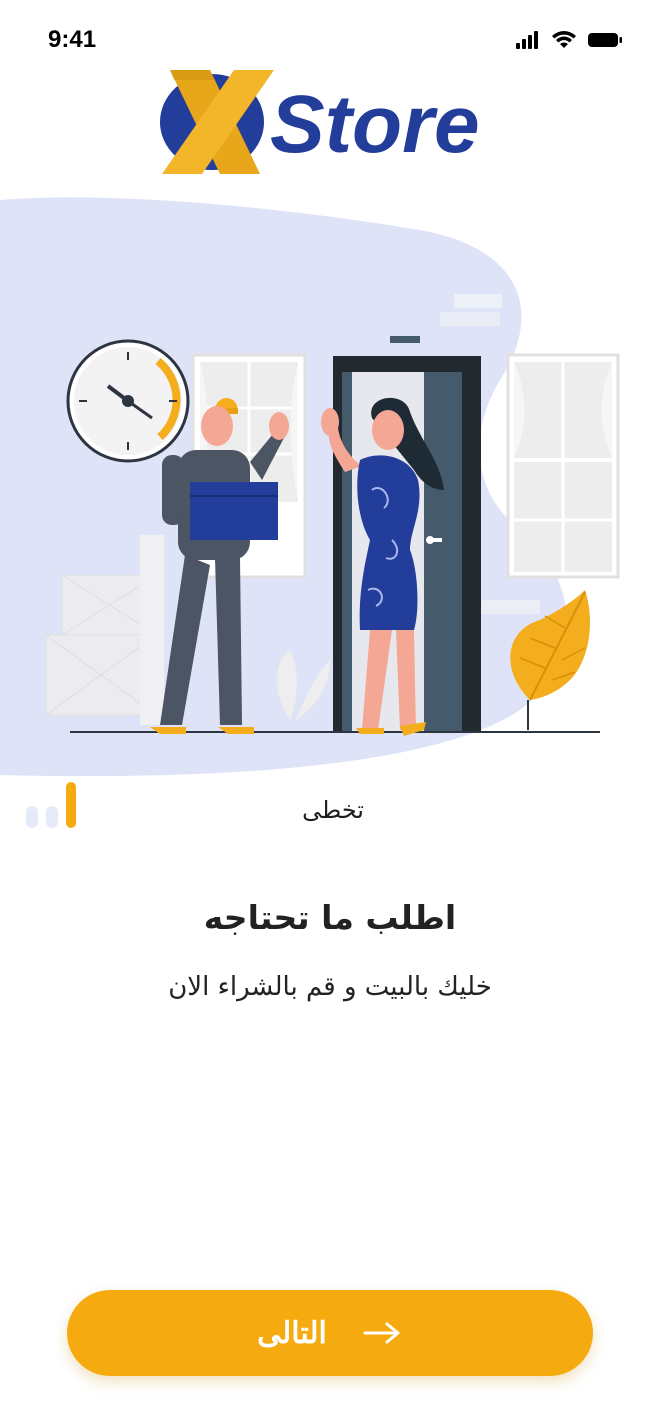  Describe the element at coordinates (381, 1333) in the screenshot. I see `arrow-right-icon` at that location.